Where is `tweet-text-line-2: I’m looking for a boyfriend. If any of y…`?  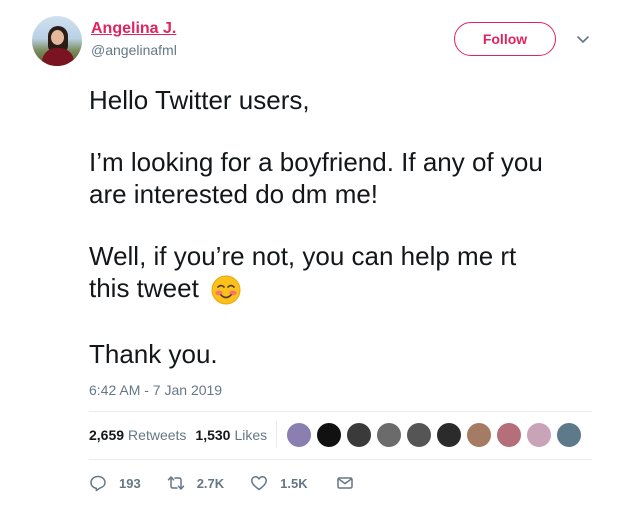
tweet-text-line-2: I’m looking for a boyfriend. If any of y… is located at coordinates (316, 162).